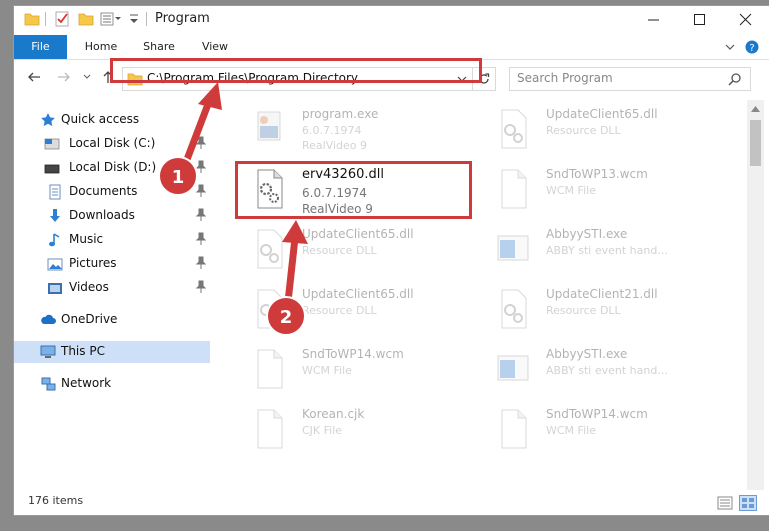 Image resolution: width=769 pixels, height=531 pixels. Describe the element at coordinates (112, 384) in the screenshot. I see `nav-network: Network` at that location.